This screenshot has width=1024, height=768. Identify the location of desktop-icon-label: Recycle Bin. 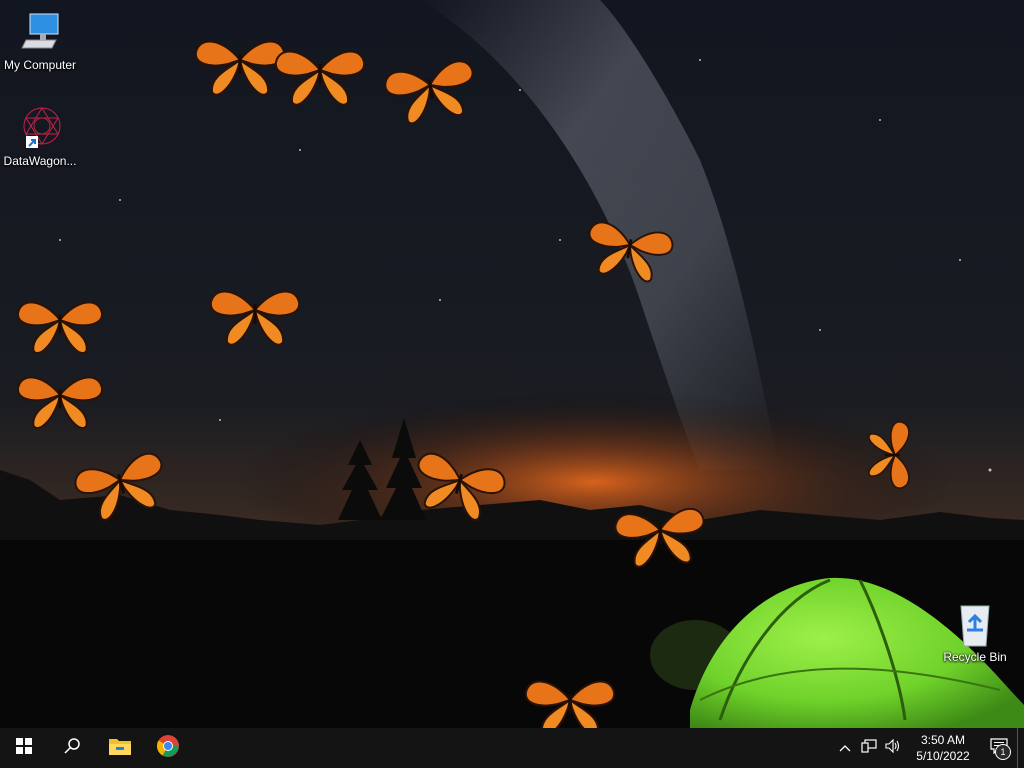
(975, 657).